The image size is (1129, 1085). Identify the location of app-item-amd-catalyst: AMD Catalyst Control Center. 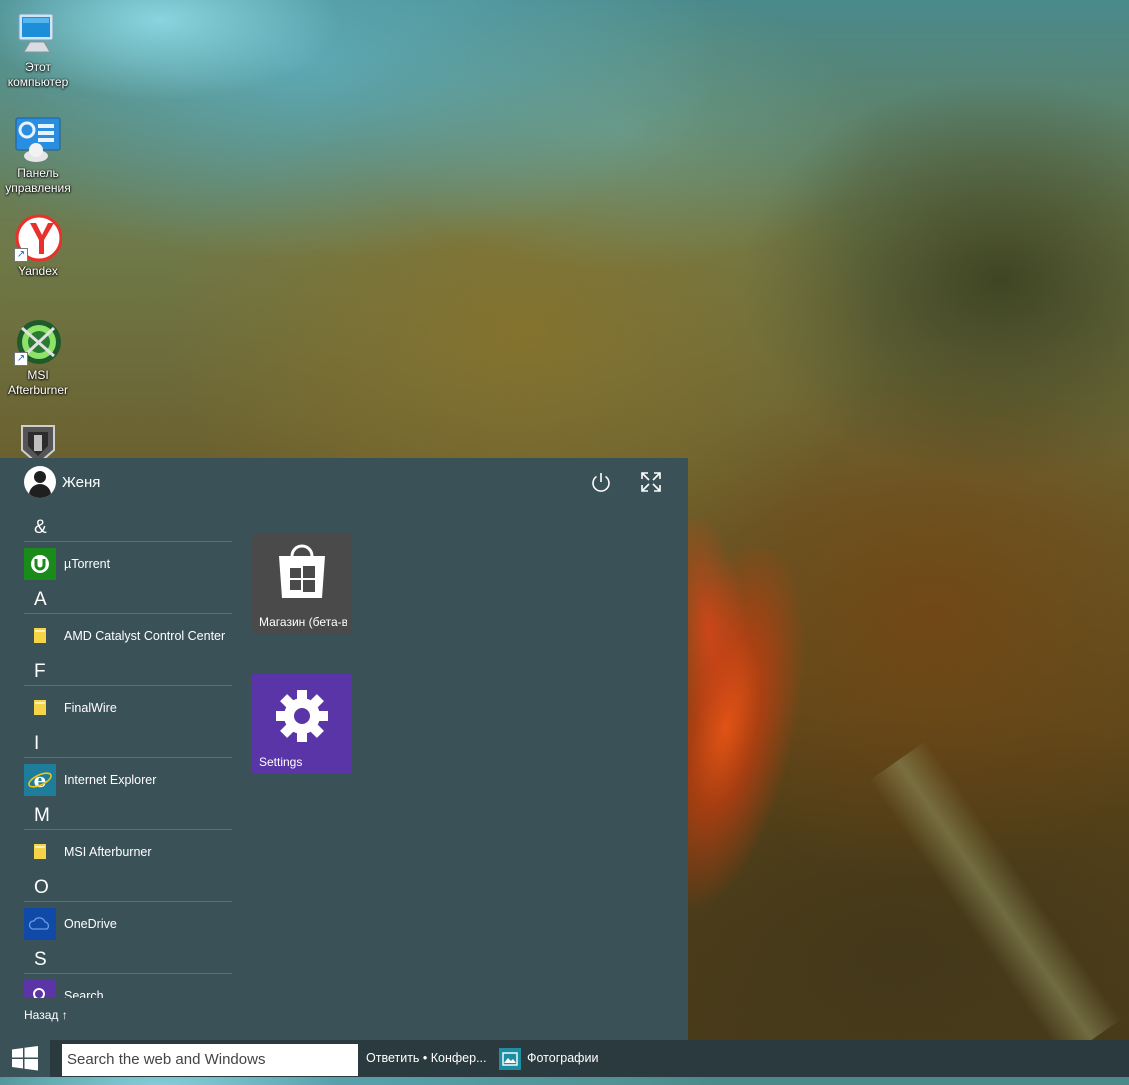
(128, 636).